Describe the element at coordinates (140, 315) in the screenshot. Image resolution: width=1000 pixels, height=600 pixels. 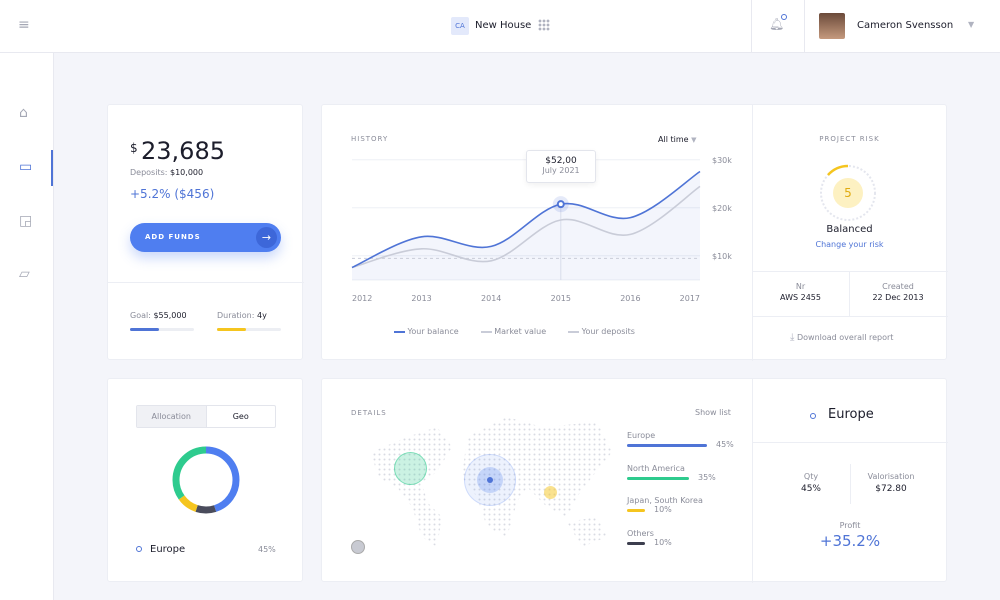
I see `goal-label: Goal:` at that location.